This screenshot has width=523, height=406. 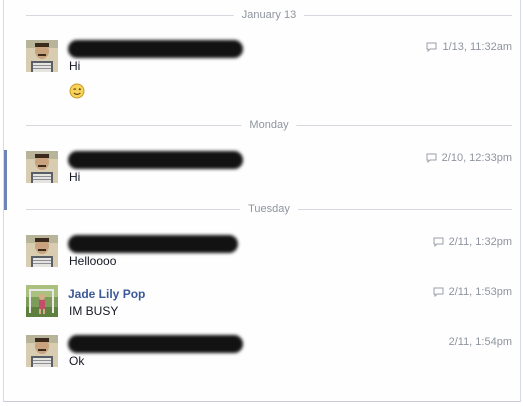 I want to click on date-divider-label: Tuesday, so click(x=269, y=209).